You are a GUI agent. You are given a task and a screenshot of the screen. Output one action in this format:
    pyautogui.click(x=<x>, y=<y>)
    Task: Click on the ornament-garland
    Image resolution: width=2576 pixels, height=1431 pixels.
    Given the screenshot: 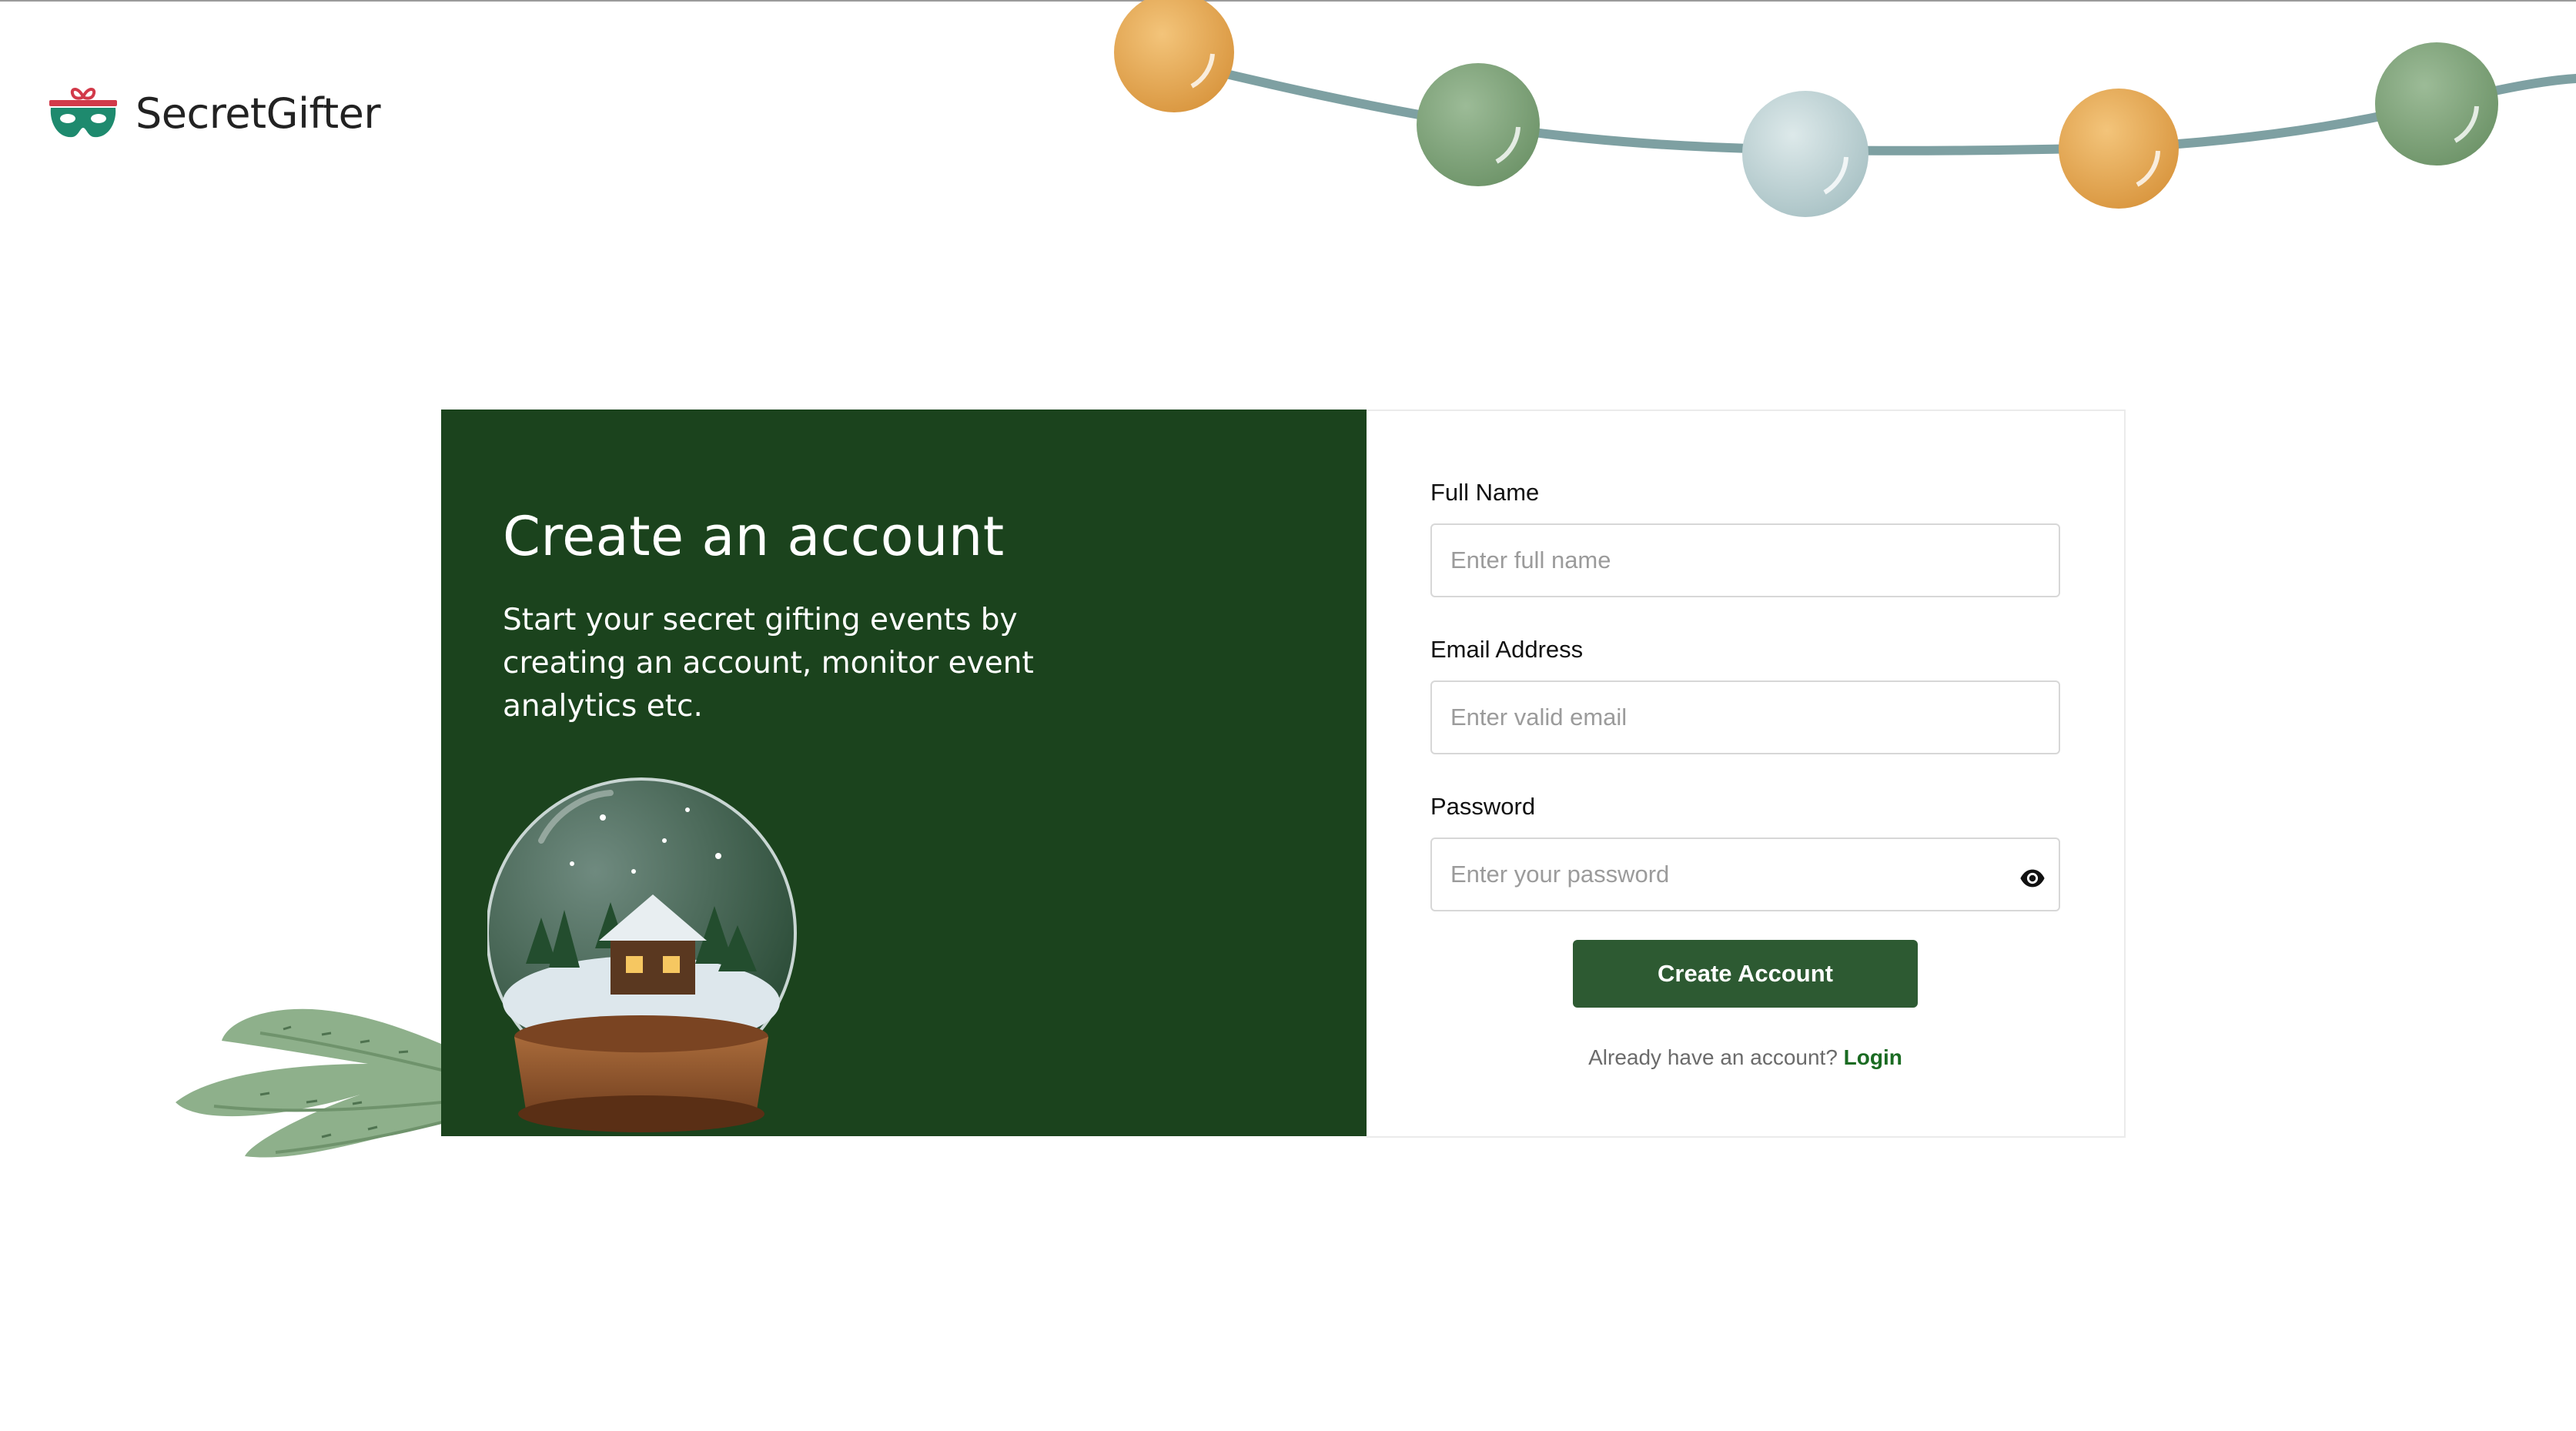 What is the action you would take?
    pyautogui.click(x=1845, y=108)
    